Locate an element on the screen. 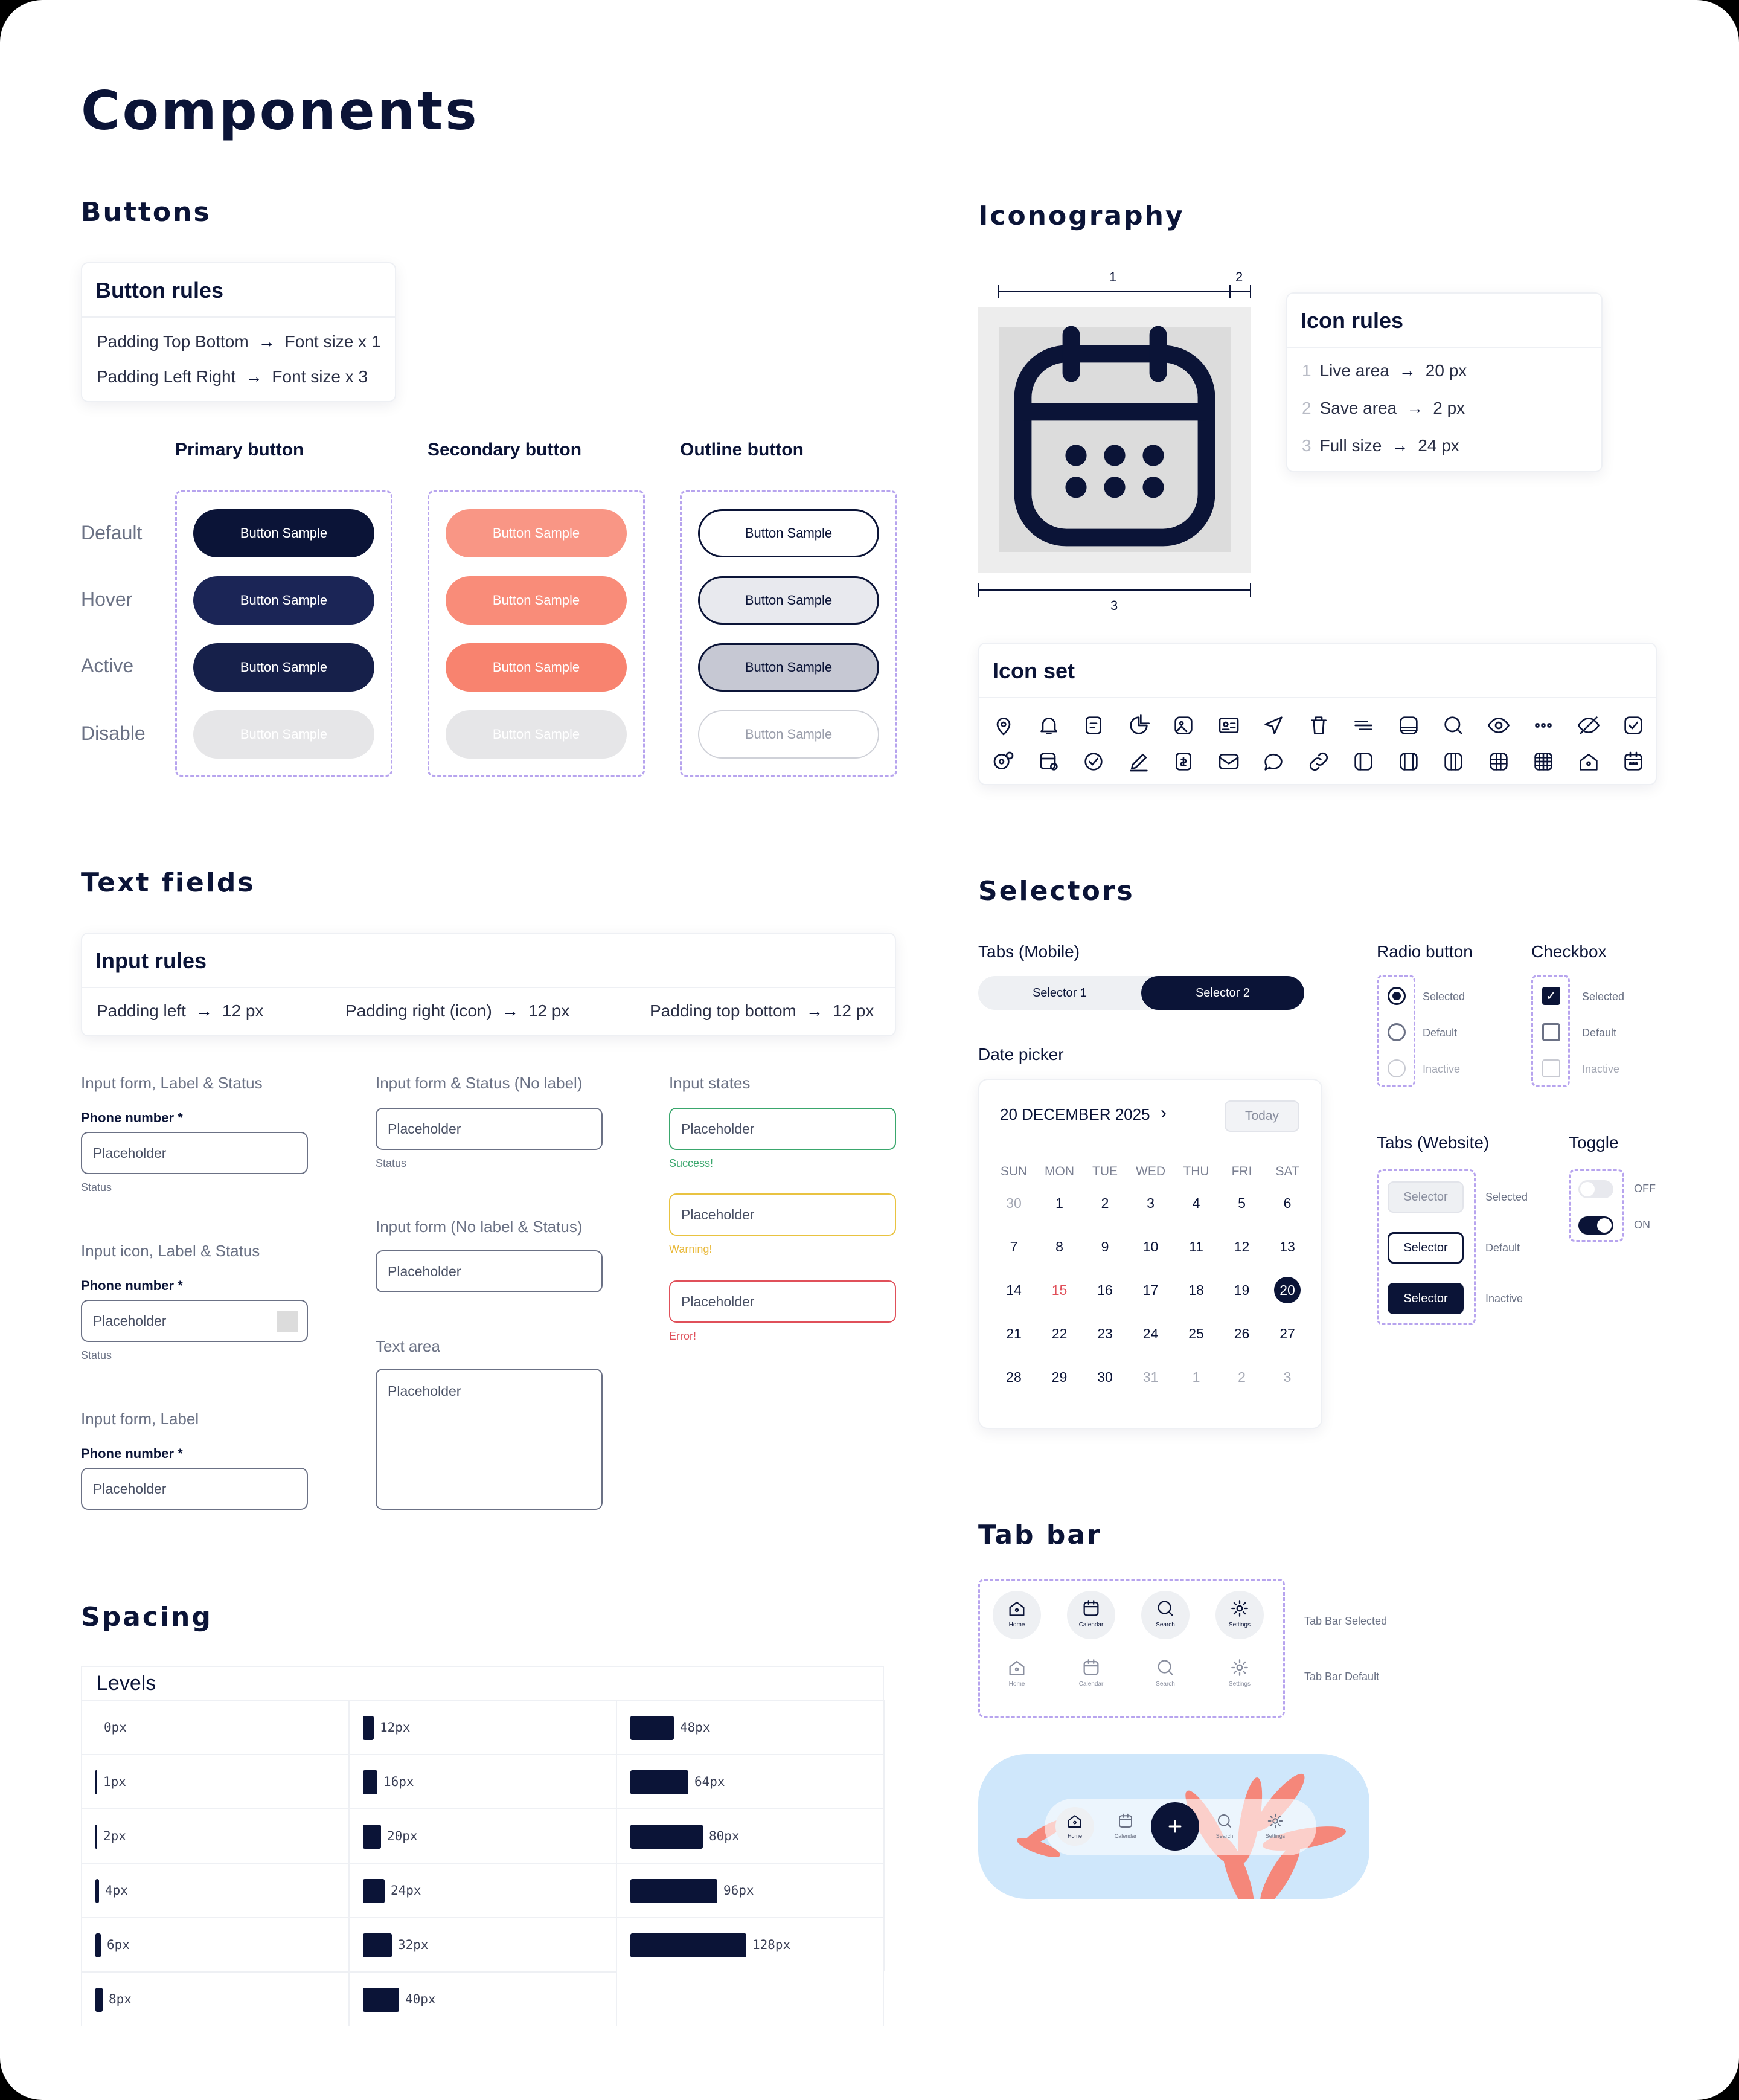 This screenshot has width=1739, height=2100. primary-button-disabled: Button Sample is located at coordinates (283, 734).